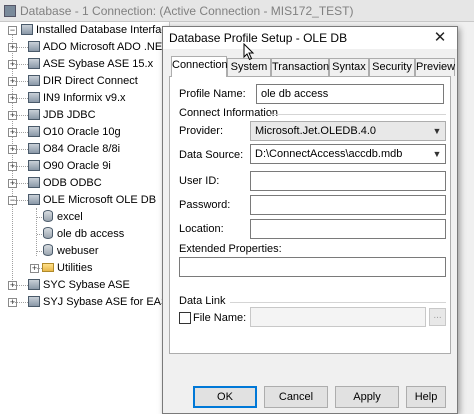 The width and height of the screenshot is (474, 414). Describe the element at coordinates (437, 154) in the screenshot. I see `chevron-down-icon: ▼` at that location.